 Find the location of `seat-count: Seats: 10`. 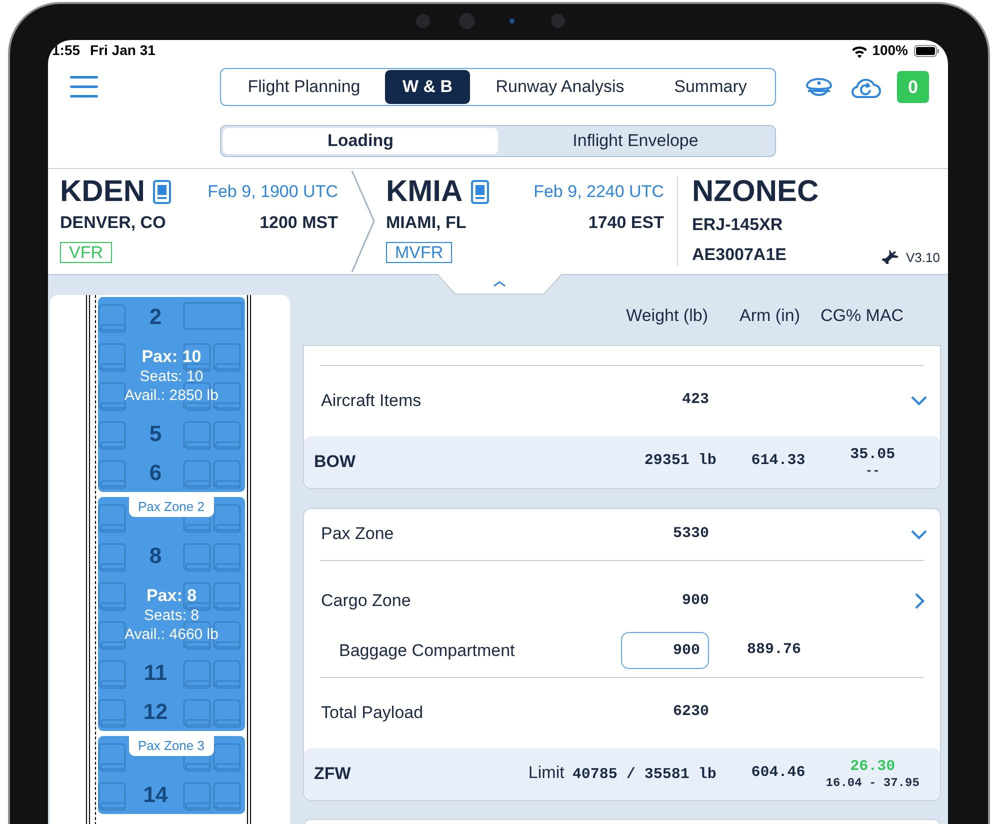

seat-count: Seats: 10 is located at coordinates (172, 376).